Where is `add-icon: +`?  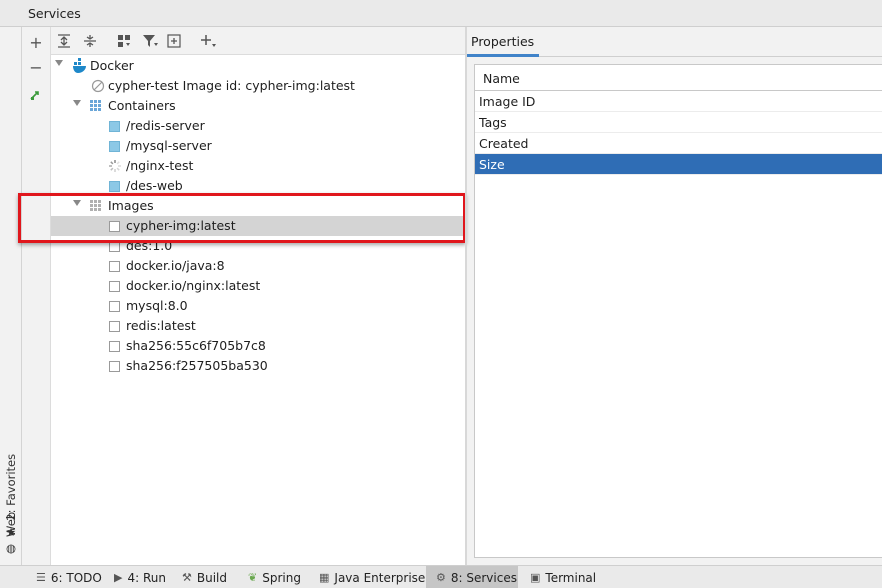 add-icon: + is located at coordinates (36, 42).